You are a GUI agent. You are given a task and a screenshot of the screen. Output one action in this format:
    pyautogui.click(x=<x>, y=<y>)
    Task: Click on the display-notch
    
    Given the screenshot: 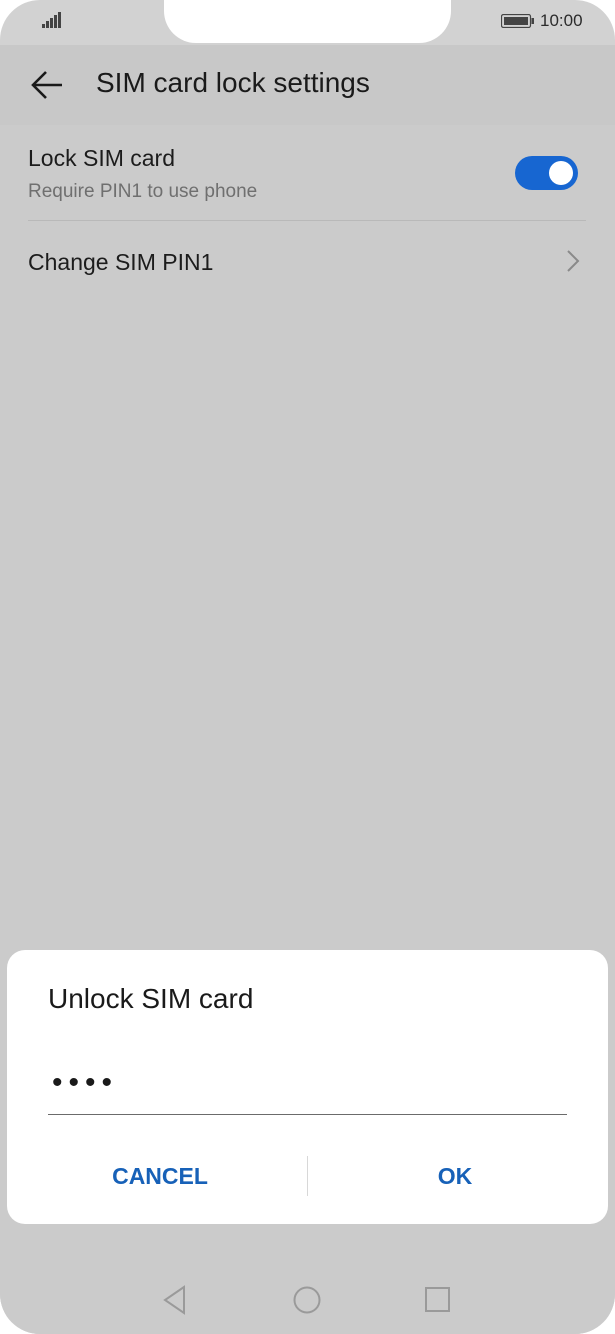 What is the action you would take?
    pyautogui.click(x=307, y=21)
    